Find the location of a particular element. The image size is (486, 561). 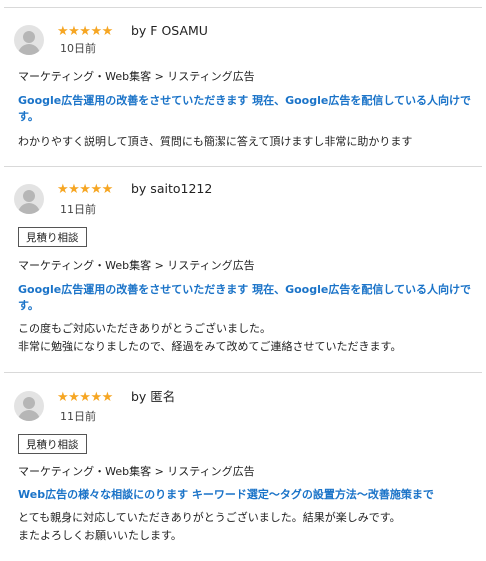

reviewer-name: by saito1212 is located at coordinates (171, 189).